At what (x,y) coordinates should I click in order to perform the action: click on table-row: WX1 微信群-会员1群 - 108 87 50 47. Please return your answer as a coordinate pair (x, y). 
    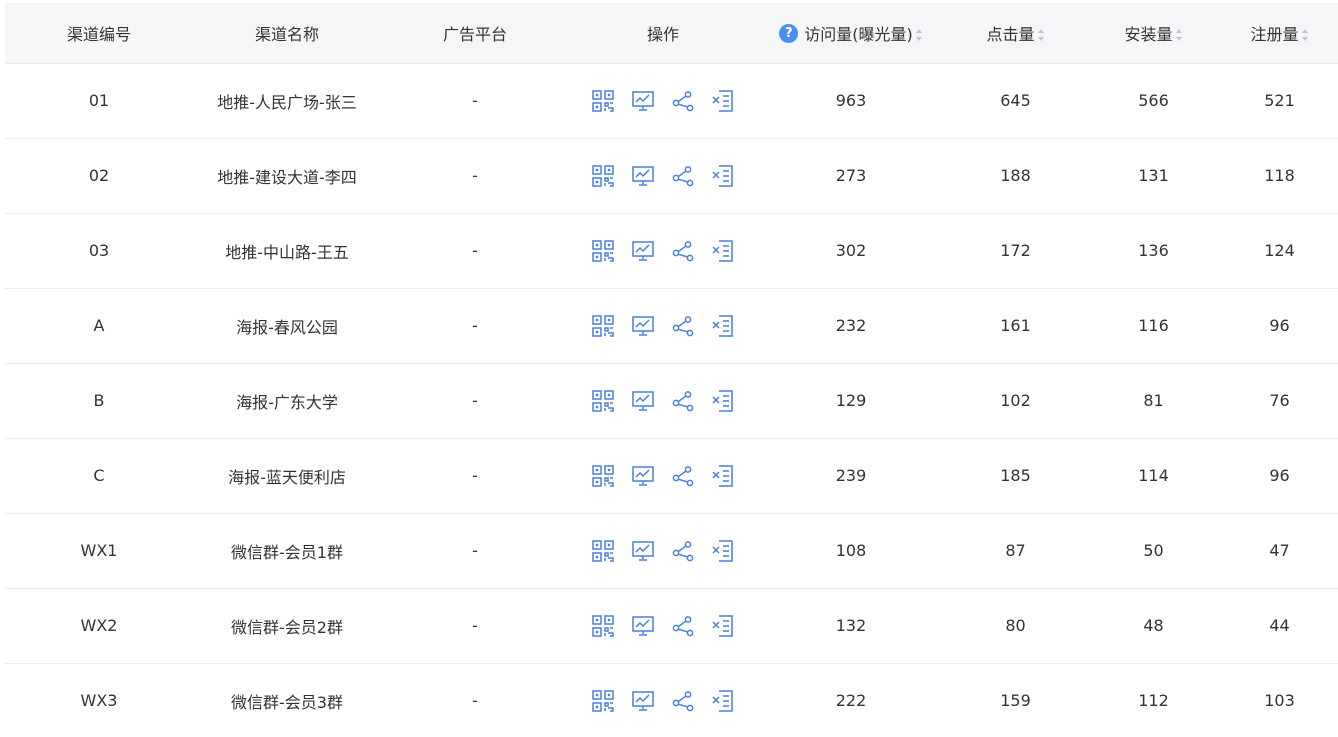
    Looking at the image, I should click on (671, 550).